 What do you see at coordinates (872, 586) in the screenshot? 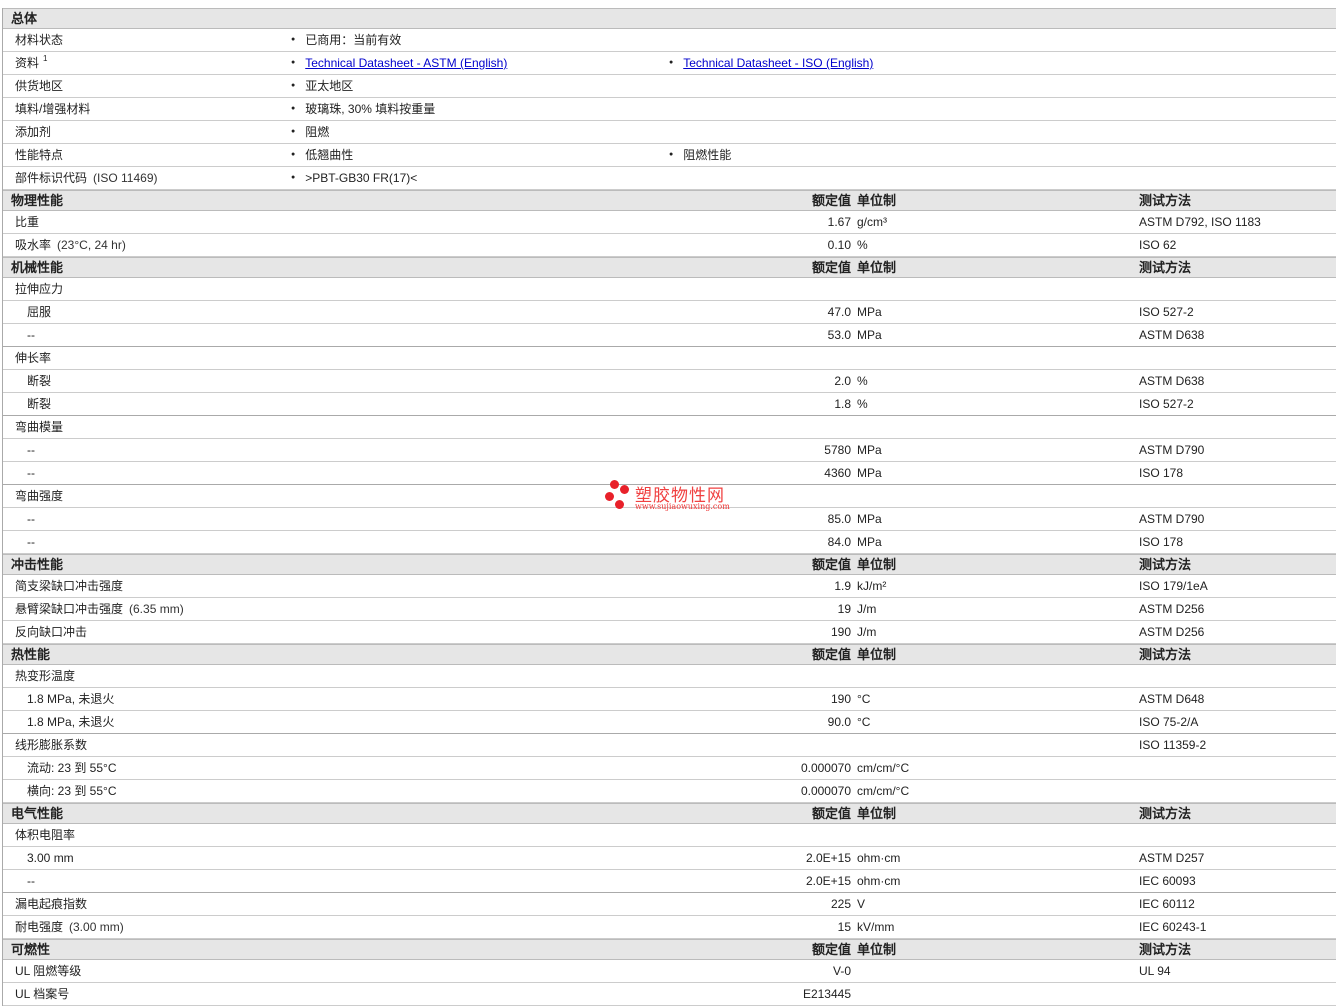
I see `unit: kJ/m²` at bounding box center [872, 586].